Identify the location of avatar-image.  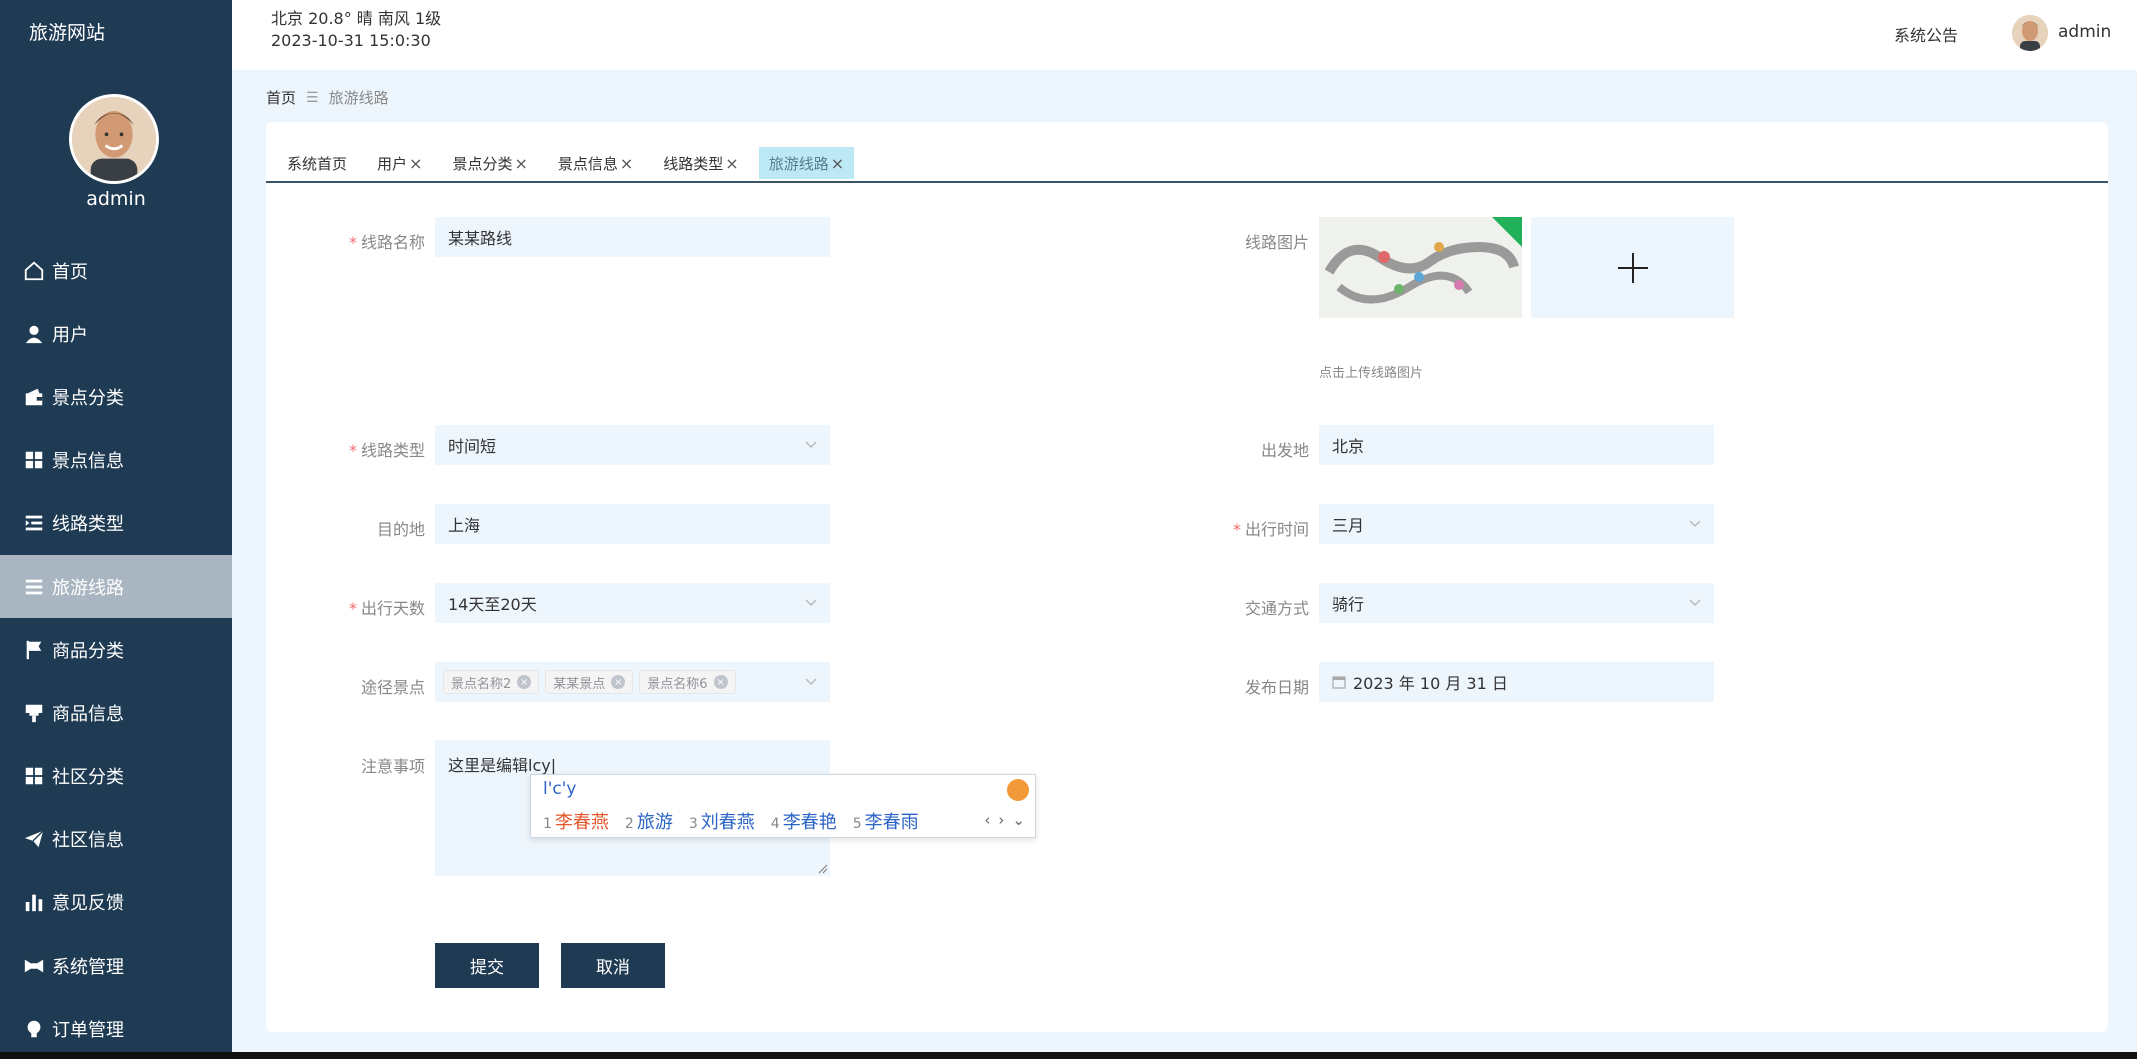
(2030, 33).